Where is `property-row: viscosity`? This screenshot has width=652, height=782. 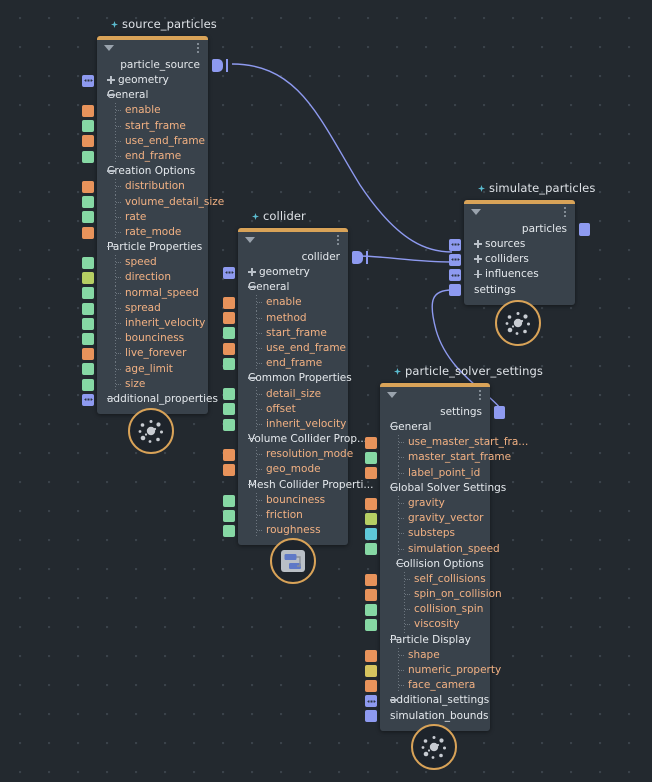
property-row: viscosity is located at coordinates (435, 625).